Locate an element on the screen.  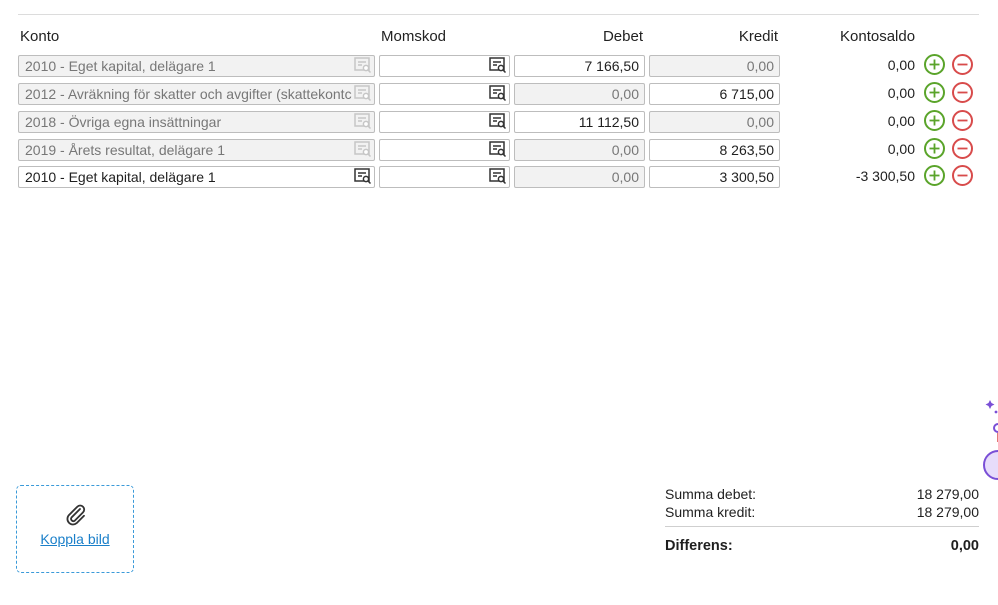
summa-debet-label: Summa debet: is located at coordinates (711, 494).